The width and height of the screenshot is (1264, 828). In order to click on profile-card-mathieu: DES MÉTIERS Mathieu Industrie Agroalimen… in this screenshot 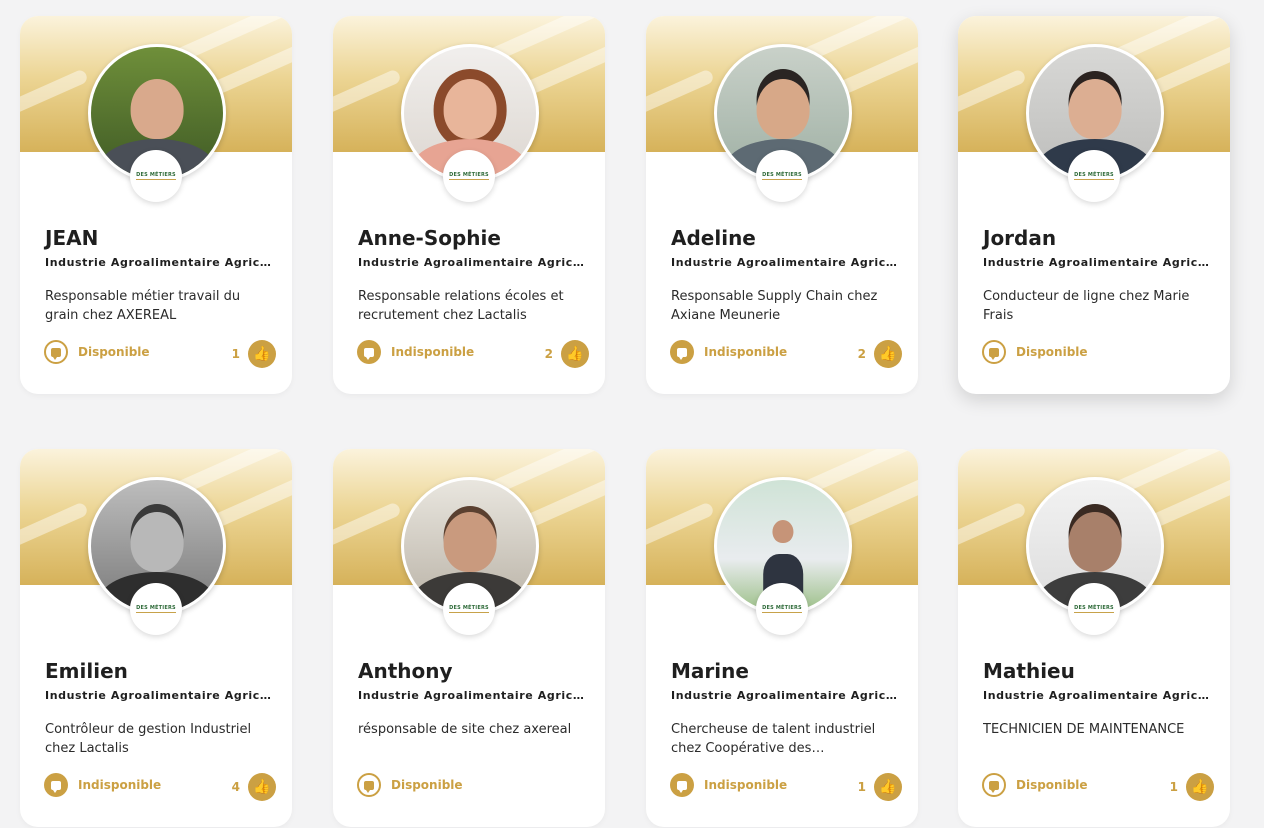, I will do `click(1094, 638)`.